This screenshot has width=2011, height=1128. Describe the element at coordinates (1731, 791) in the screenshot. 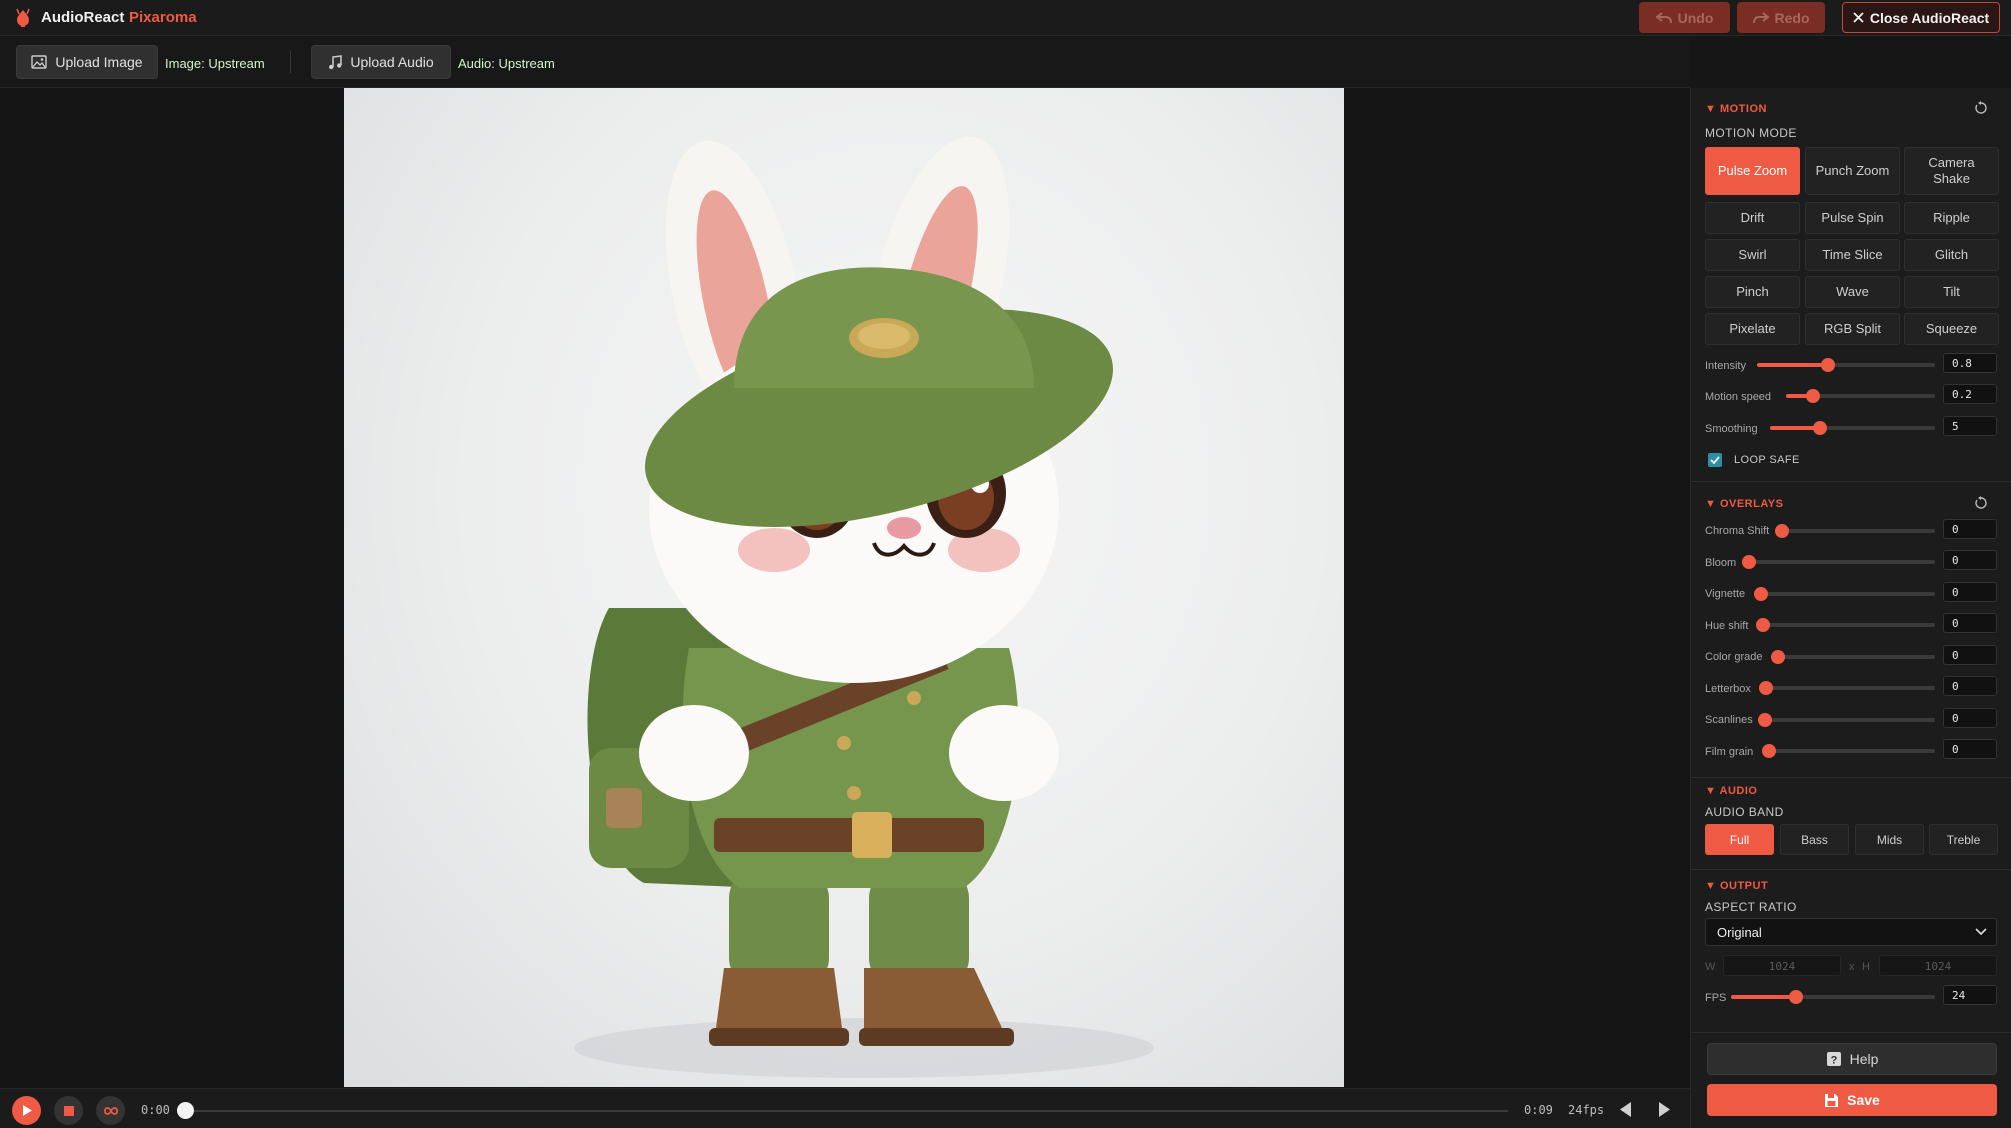

I see `audio-section-title: ▼ AUDIO` at that location.